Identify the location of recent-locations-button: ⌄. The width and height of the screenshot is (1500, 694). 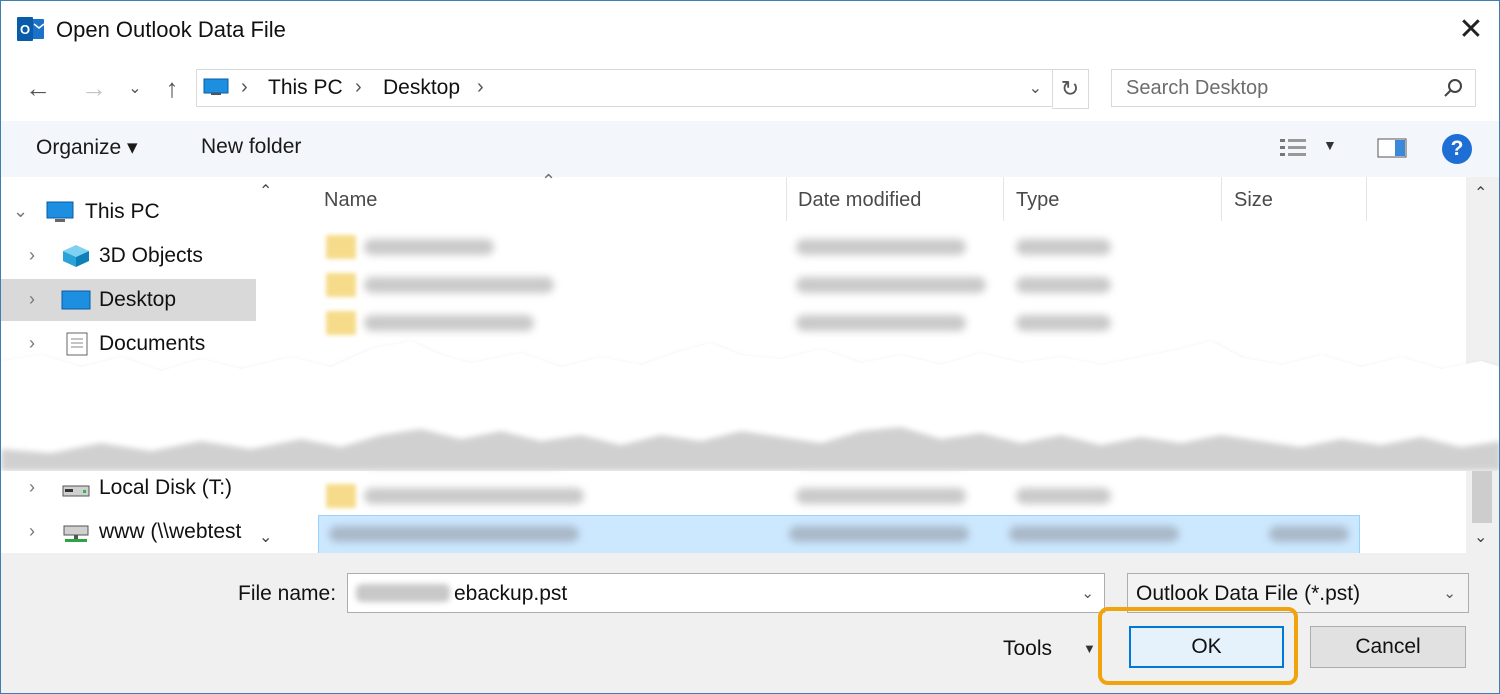
(135, 88).